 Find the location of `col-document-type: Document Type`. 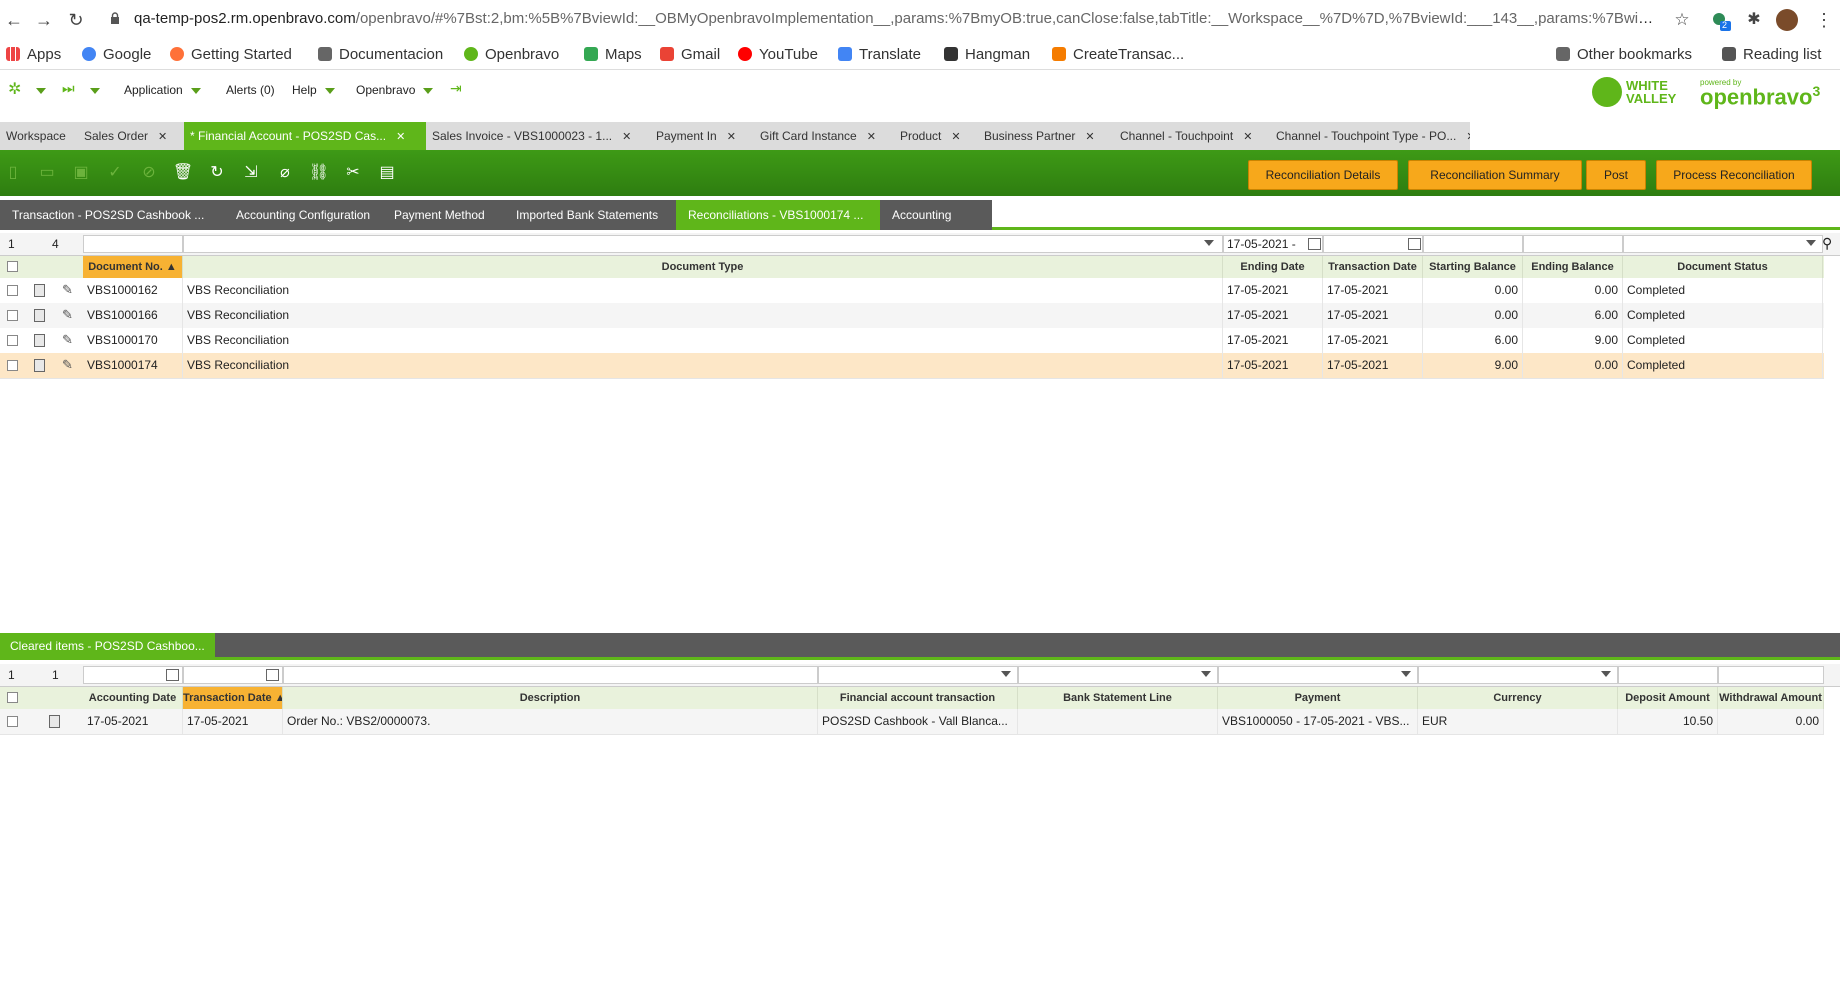

col-document-type: Document Type is located at coordinates (703, 267).